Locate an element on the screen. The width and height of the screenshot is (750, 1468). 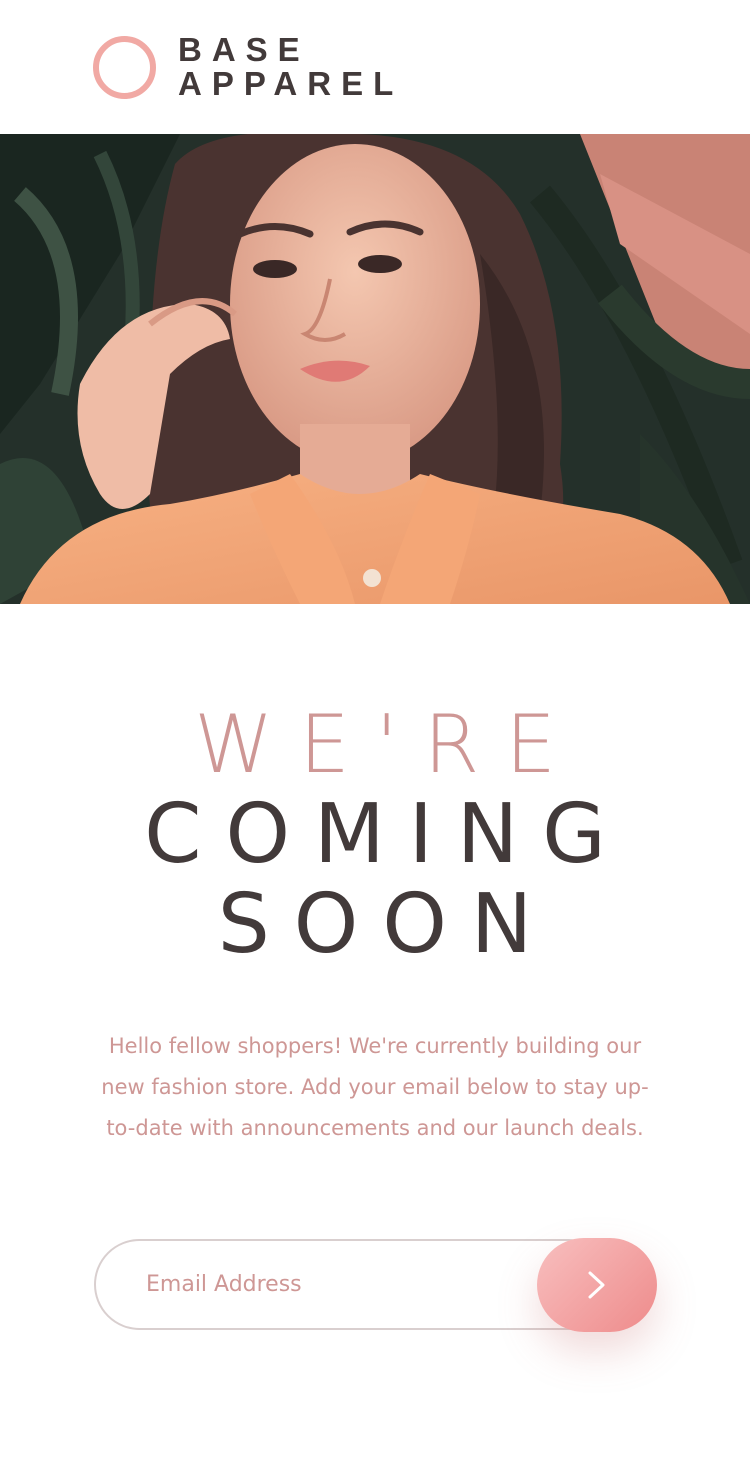
submit-button is located at coordinates (597, 1285).